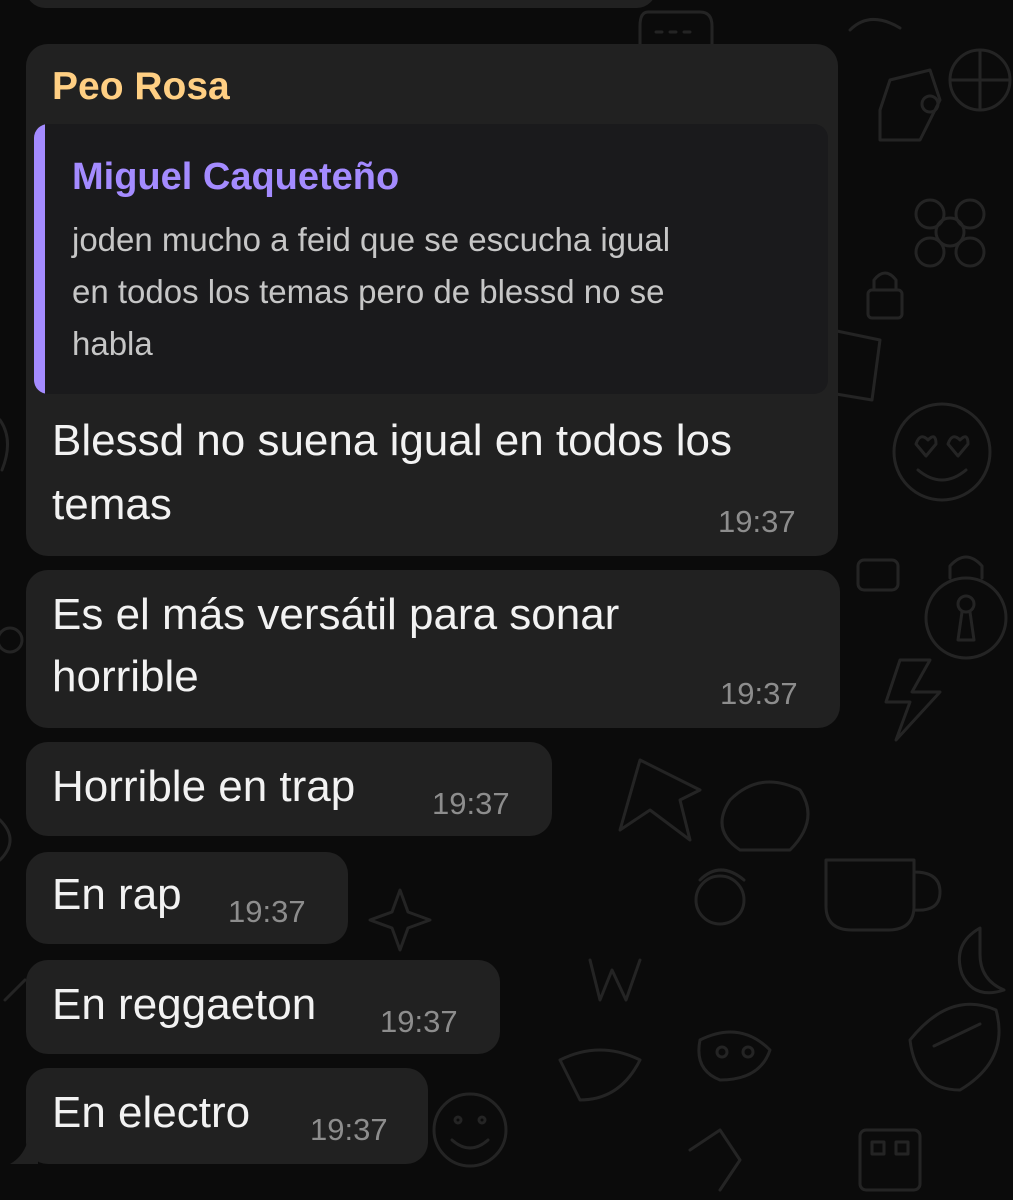  What do you see at coordinates (942, 452) in the screenshot?
I see `heart-face-icon` at bounding box center [942, 452].